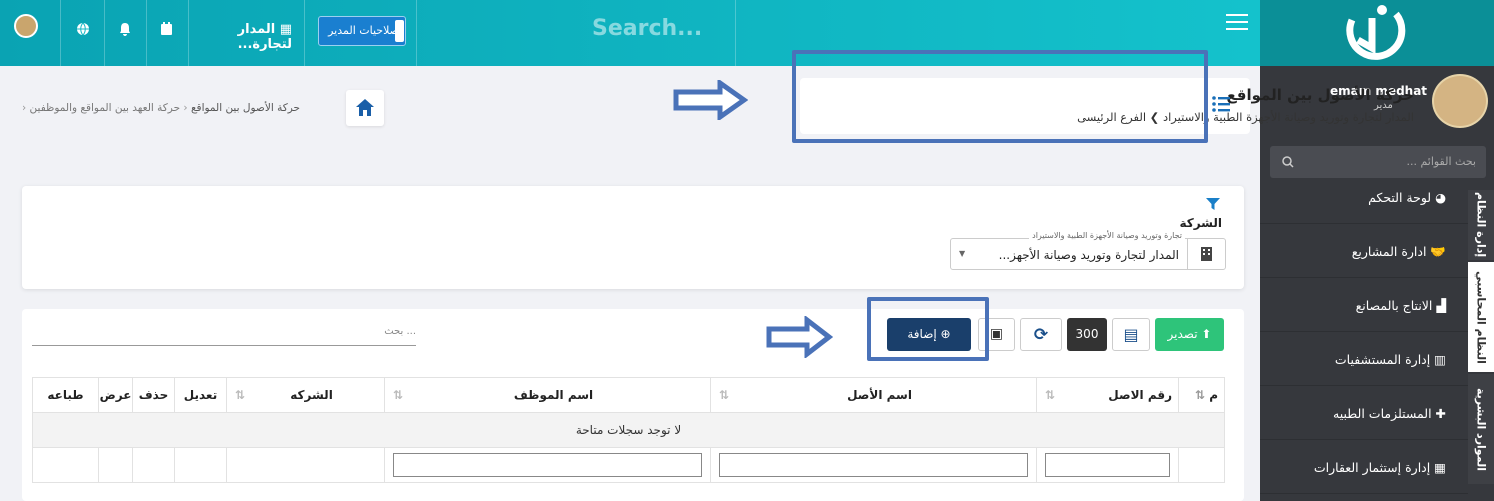 Image resolution: width=1494 pixels, height=501 pixels. Describe the element at coordinates (547, 465) in the screenshot. I see `employee-name-filter-input` at that location.